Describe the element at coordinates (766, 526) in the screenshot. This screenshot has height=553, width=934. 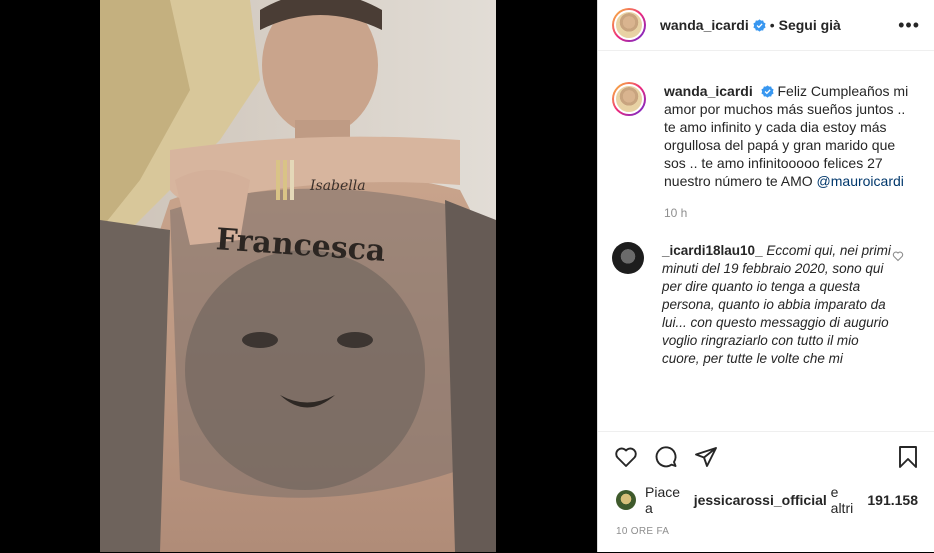
I see `post-date: 10 ORE FA` at that location.